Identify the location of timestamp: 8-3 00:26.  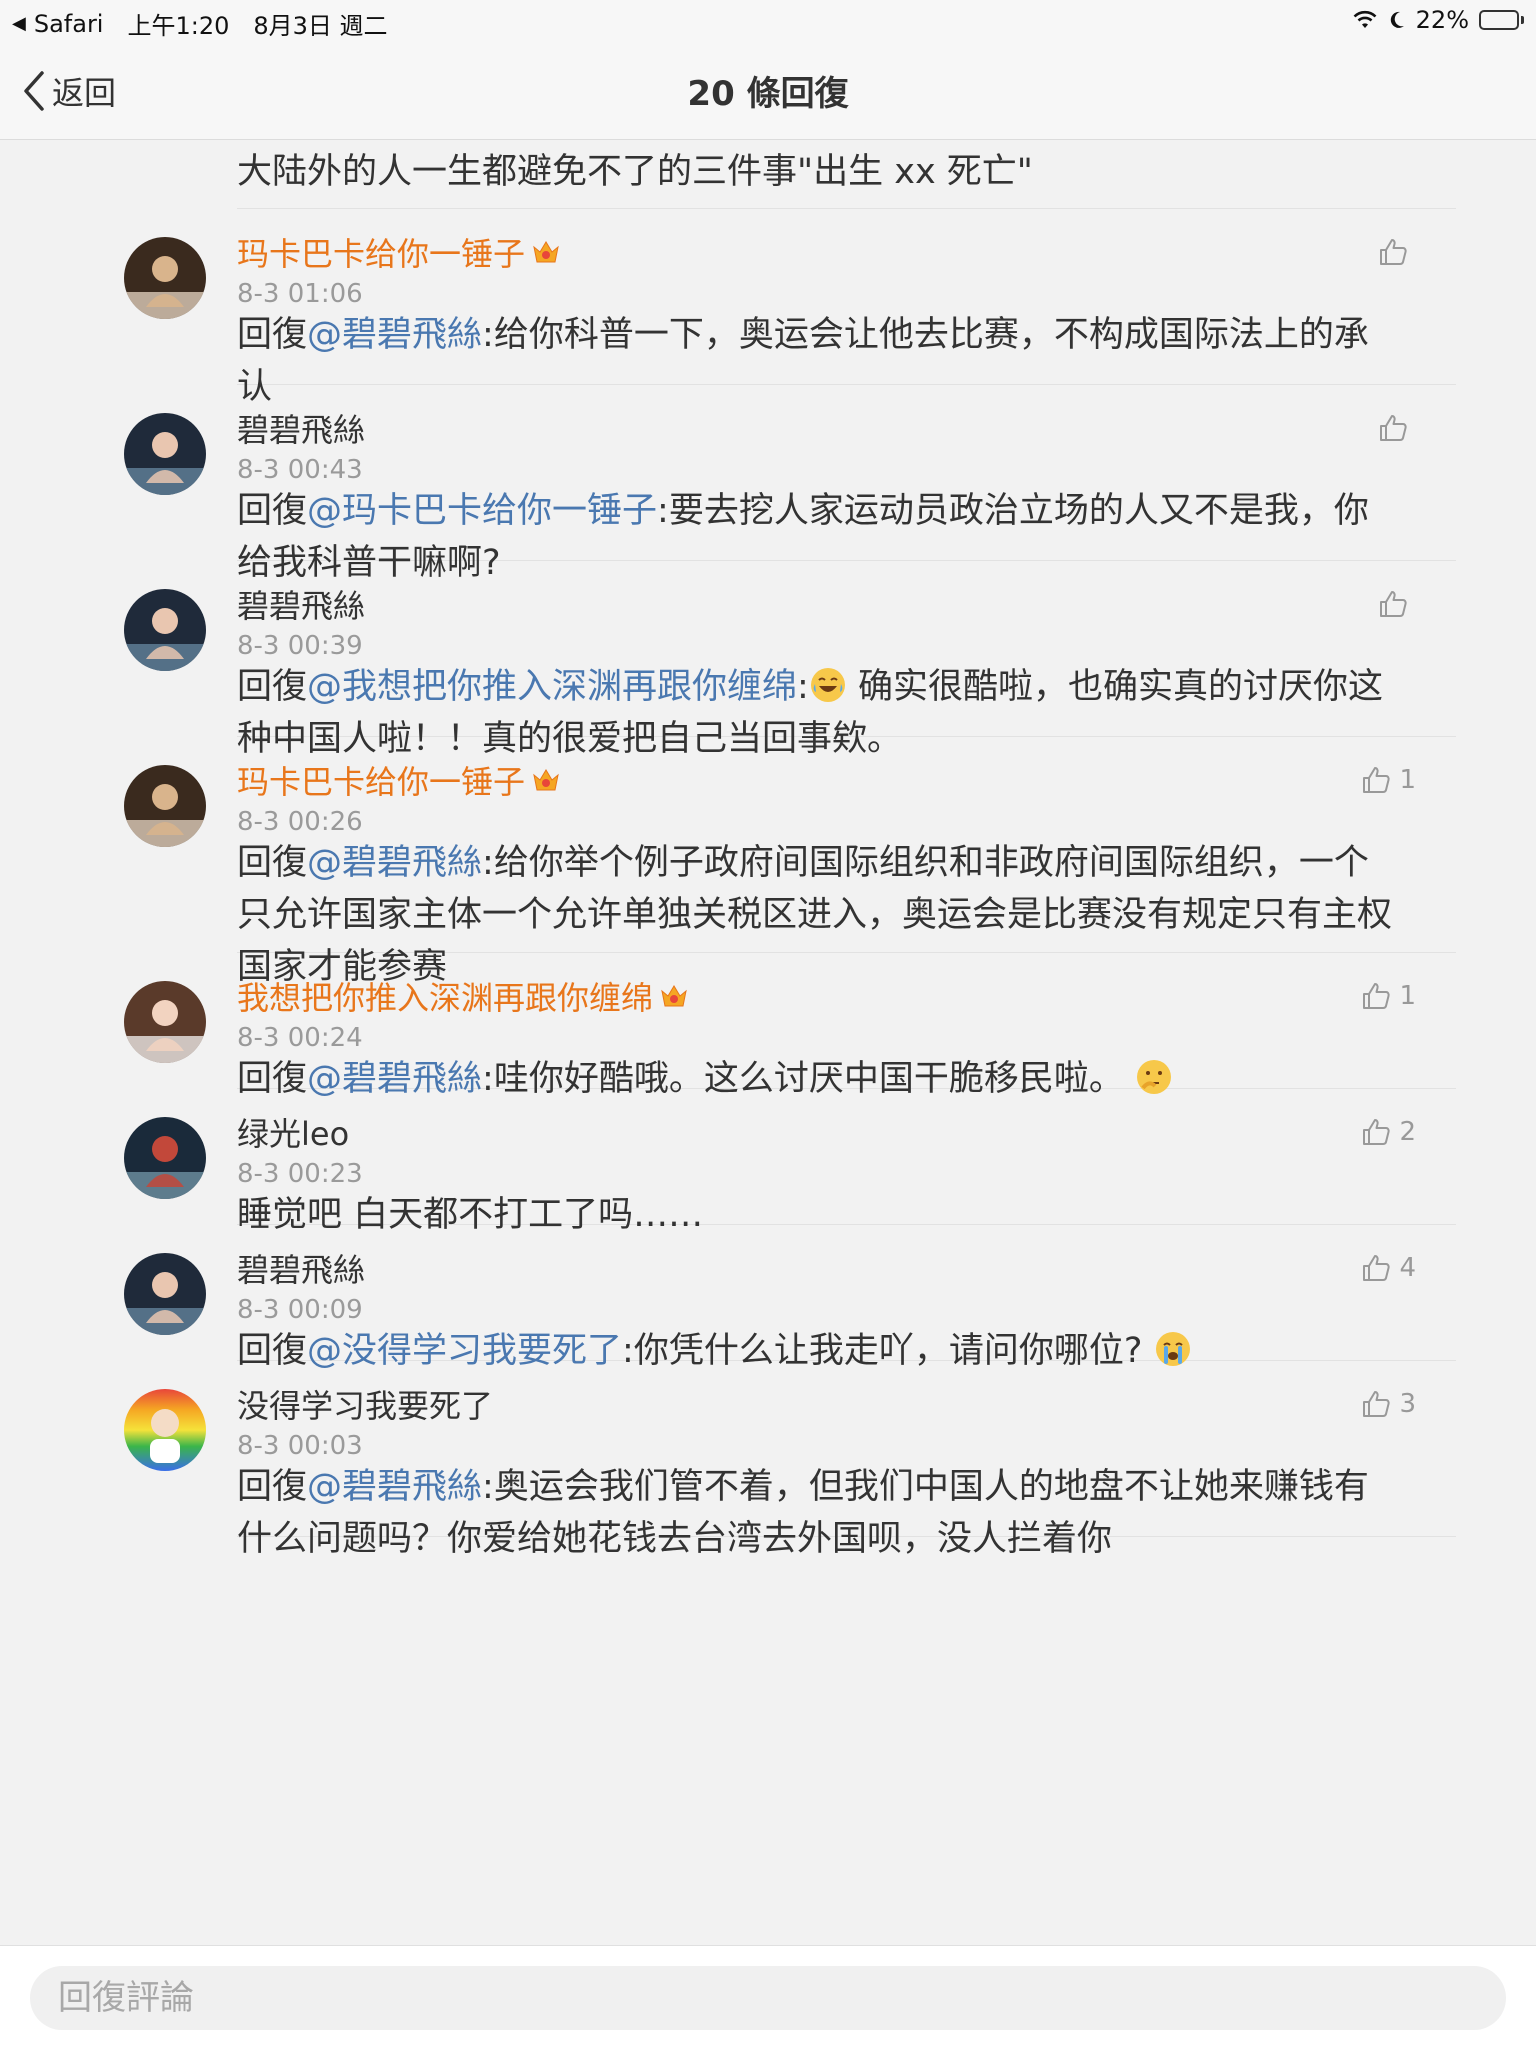
(300, 822).